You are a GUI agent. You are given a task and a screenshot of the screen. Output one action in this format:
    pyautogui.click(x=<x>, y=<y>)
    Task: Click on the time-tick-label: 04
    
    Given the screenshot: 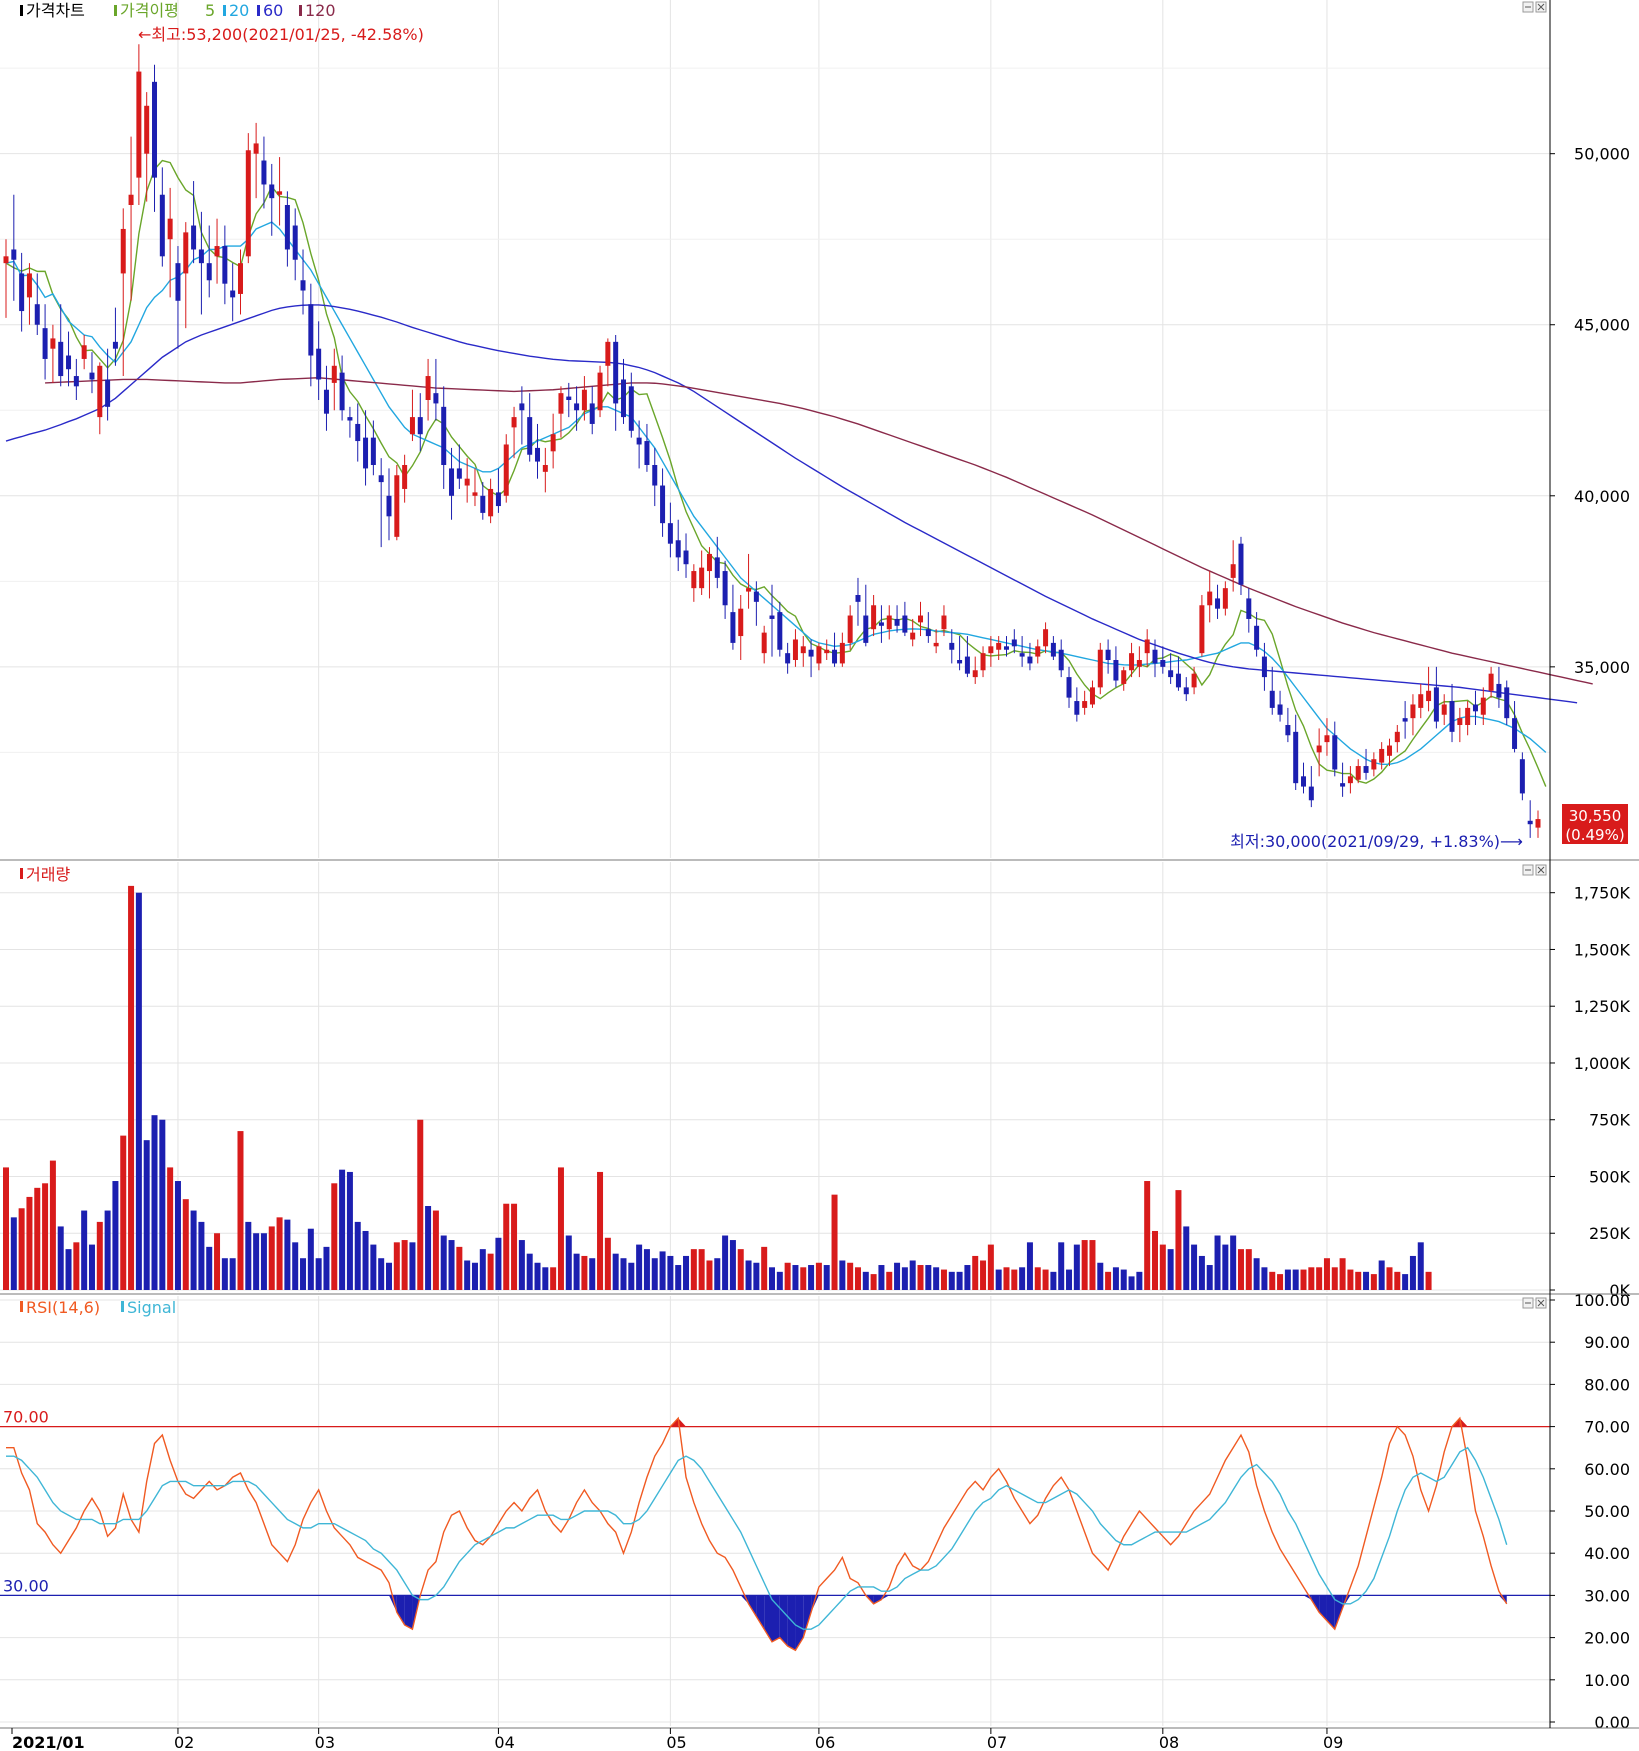 What is the action you would take?
    pyautogui.click(x=504, y=1742)
    